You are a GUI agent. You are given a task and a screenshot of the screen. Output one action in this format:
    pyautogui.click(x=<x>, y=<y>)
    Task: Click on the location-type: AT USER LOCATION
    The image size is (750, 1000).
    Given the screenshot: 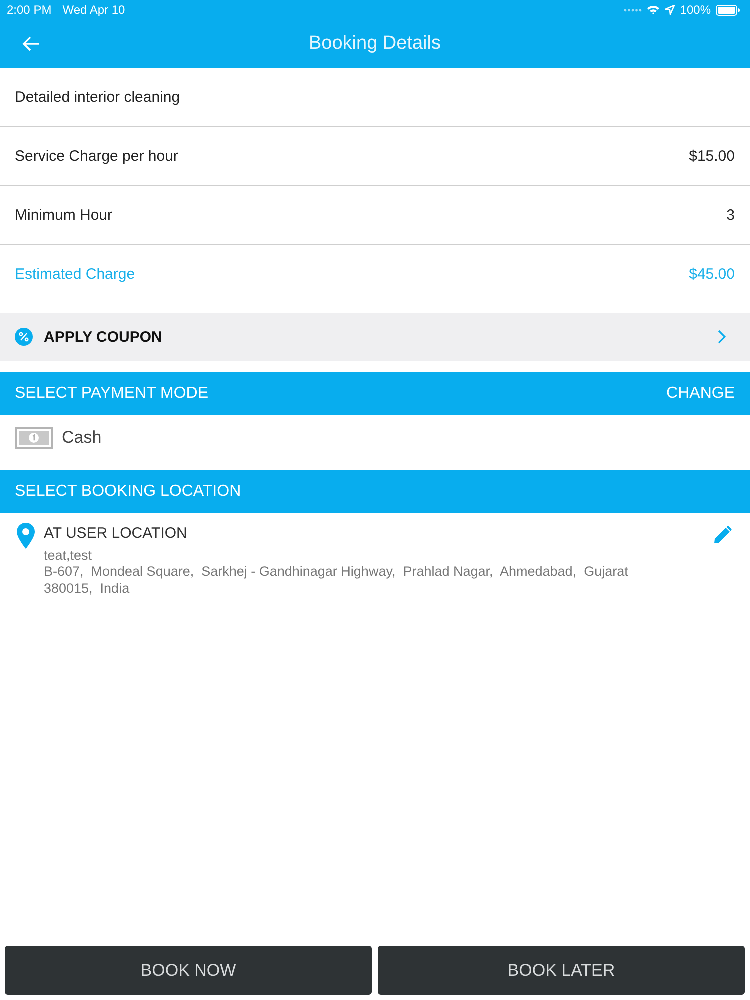 What is the action you would take?
    pyautogui.click(x=116, y=533)
    